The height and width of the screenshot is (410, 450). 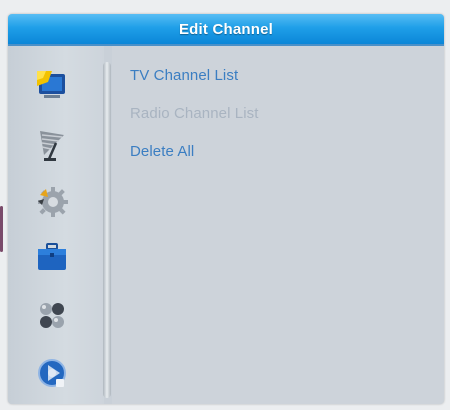 I want to click on sidebar-item-settings, so click(x=52, y=201).